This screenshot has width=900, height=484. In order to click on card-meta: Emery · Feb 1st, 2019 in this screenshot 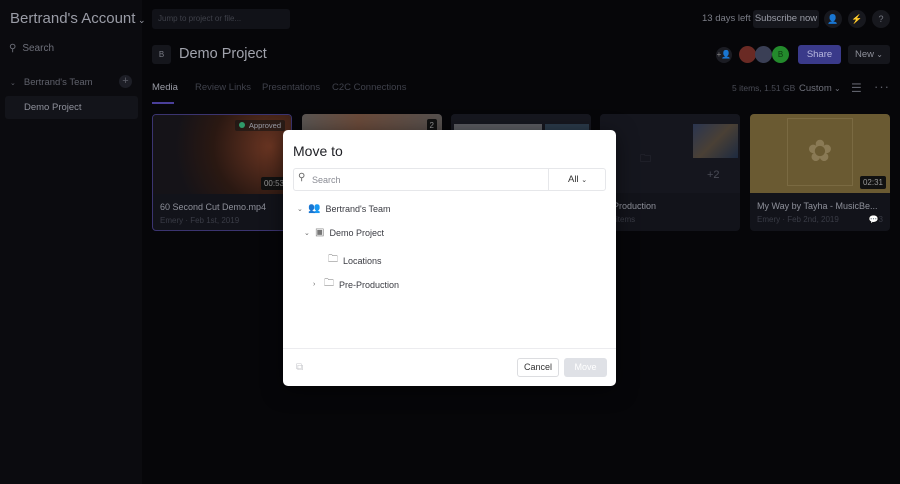, I will do `click(200, 220)`.